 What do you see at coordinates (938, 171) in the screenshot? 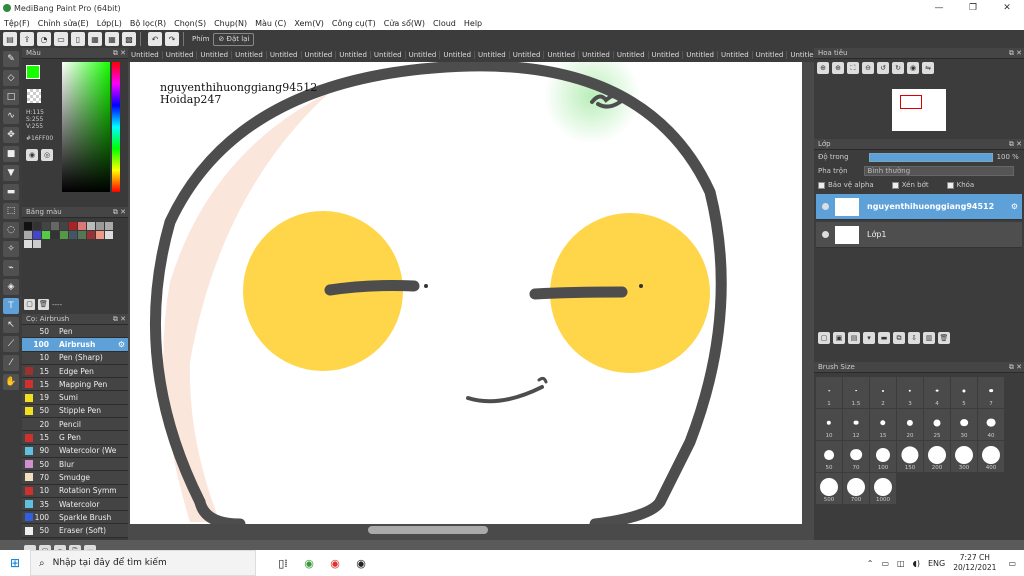
I see `blend-mode-select: Bình thường` at bounding box center [938, 171].